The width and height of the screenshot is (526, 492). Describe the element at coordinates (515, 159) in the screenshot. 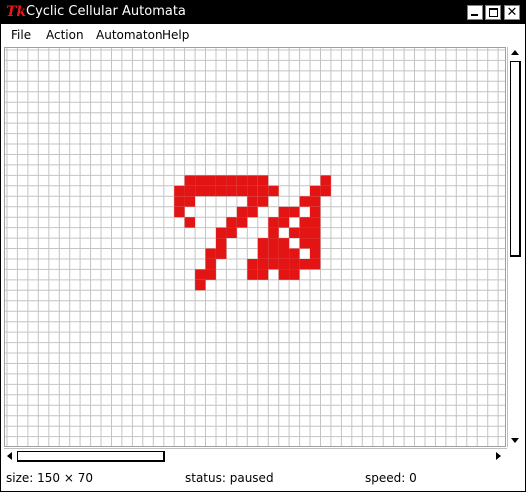

I see `vertical-scroll-thumb` at that location.